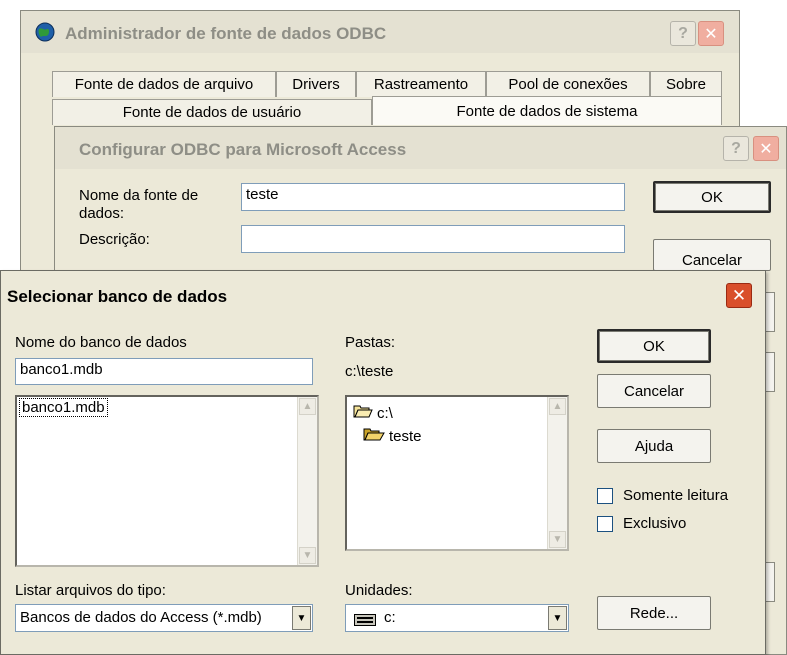 The height and width of the screenshot is (655, 787). What do you see at coordinates (739, 295) in the screenshot?
I see `select-db-close-button: ✕` at bounding box center [739, 295].